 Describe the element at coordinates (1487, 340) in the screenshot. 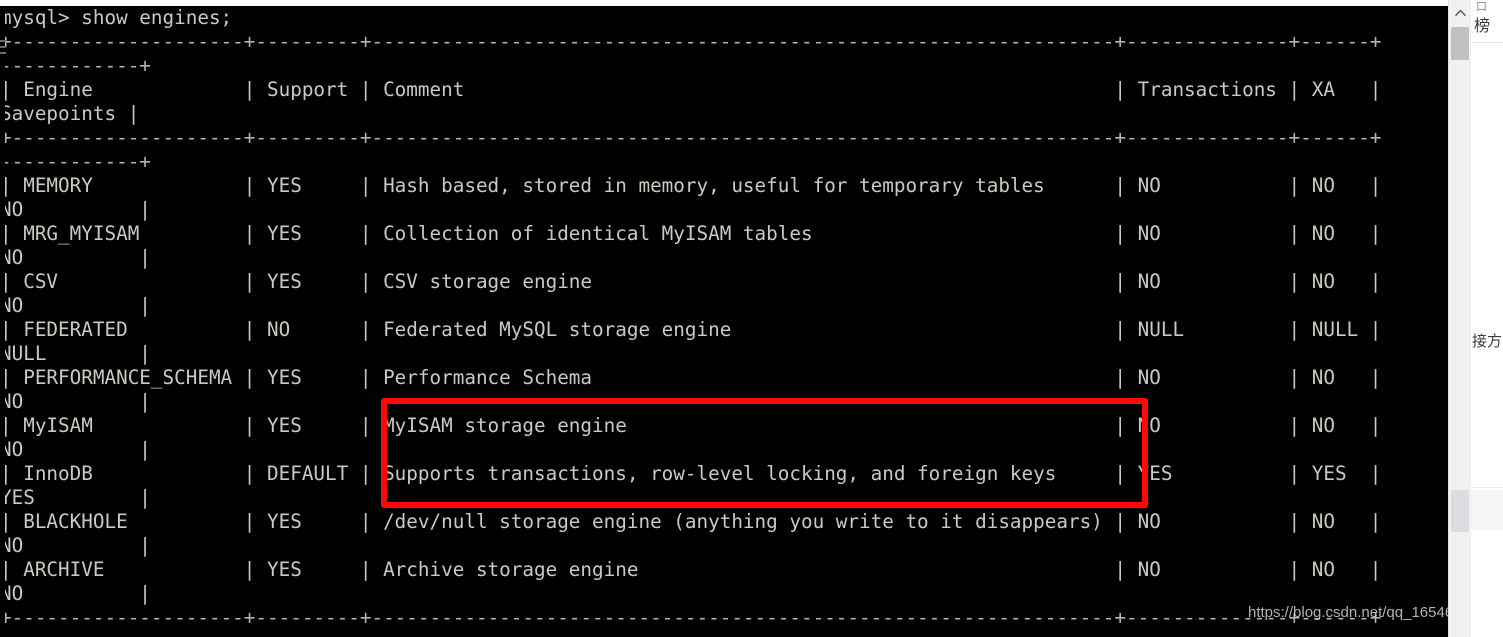

I see `side-panel-link-glyph: 接方` at that location.